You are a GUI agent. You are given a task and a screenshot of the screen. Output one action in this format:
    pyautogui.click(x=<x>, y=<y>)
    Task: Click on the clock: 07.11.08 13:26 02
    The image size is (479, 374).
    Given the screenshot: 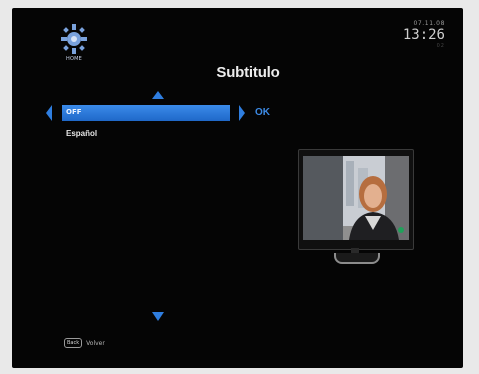 What is the action you would take?
    pyautogui.click(x=424, y=34)
    